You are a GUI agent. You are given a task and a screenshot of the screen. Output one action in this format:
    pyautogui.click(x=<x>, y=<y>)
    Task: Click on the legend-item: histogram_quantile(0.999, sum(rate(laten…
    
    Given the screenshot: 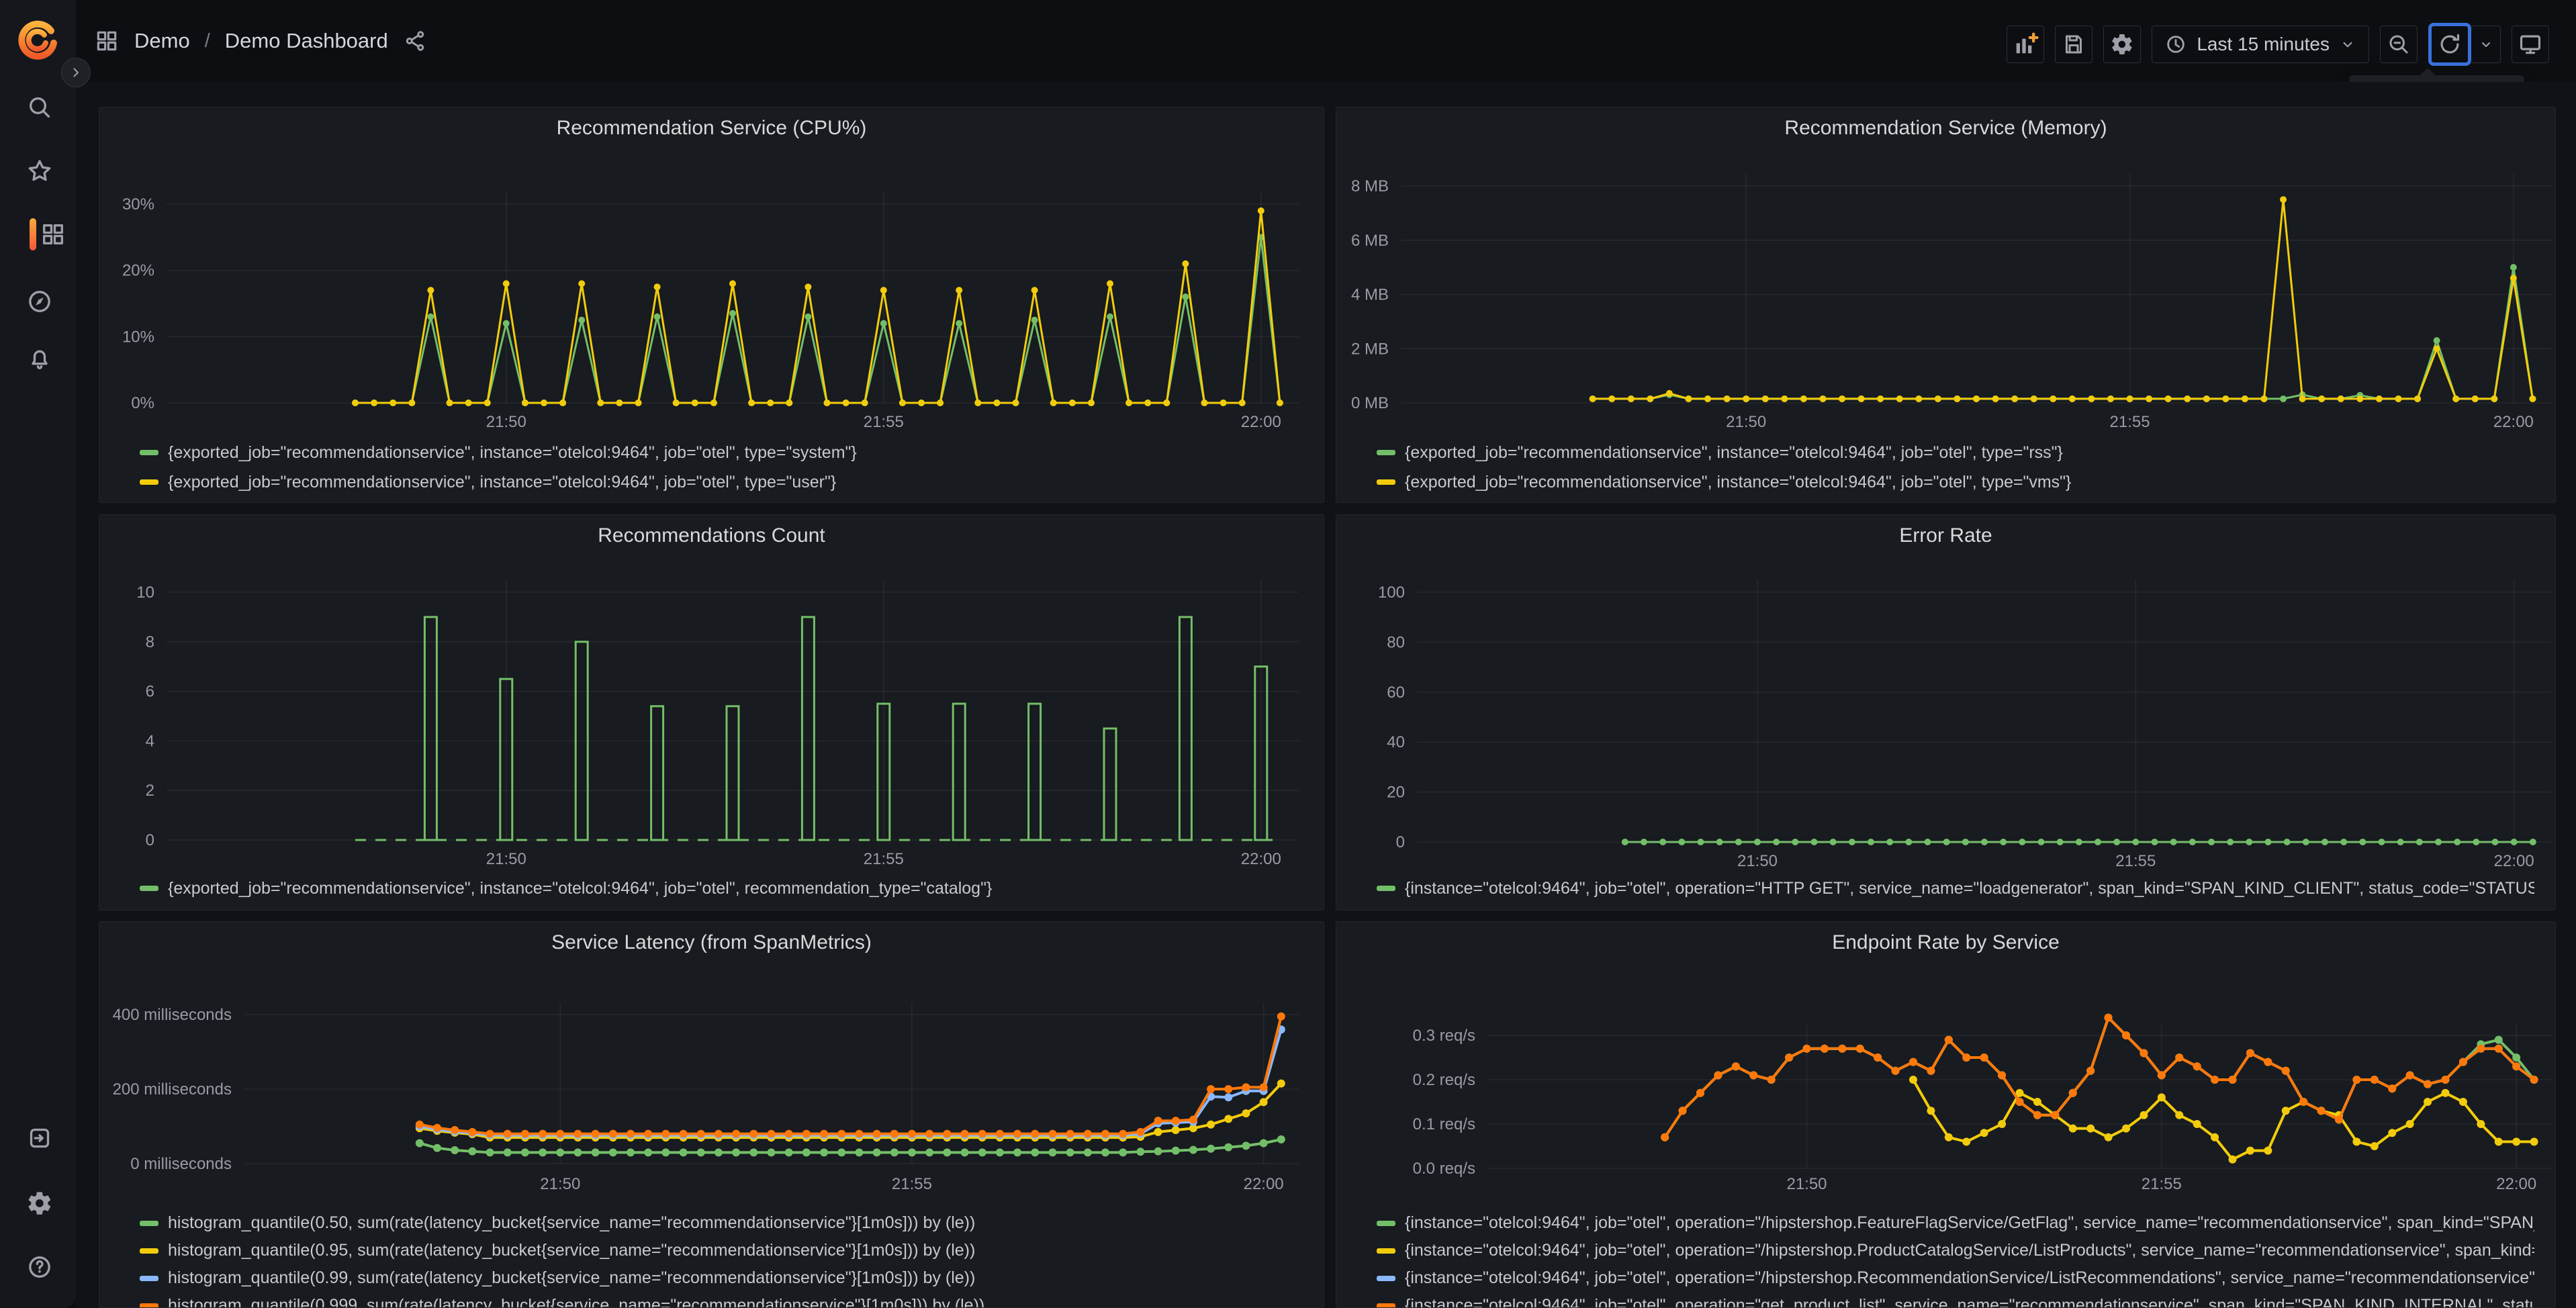 What is the action you would take?
    pyautogui.click(x=721, y=1300)
    